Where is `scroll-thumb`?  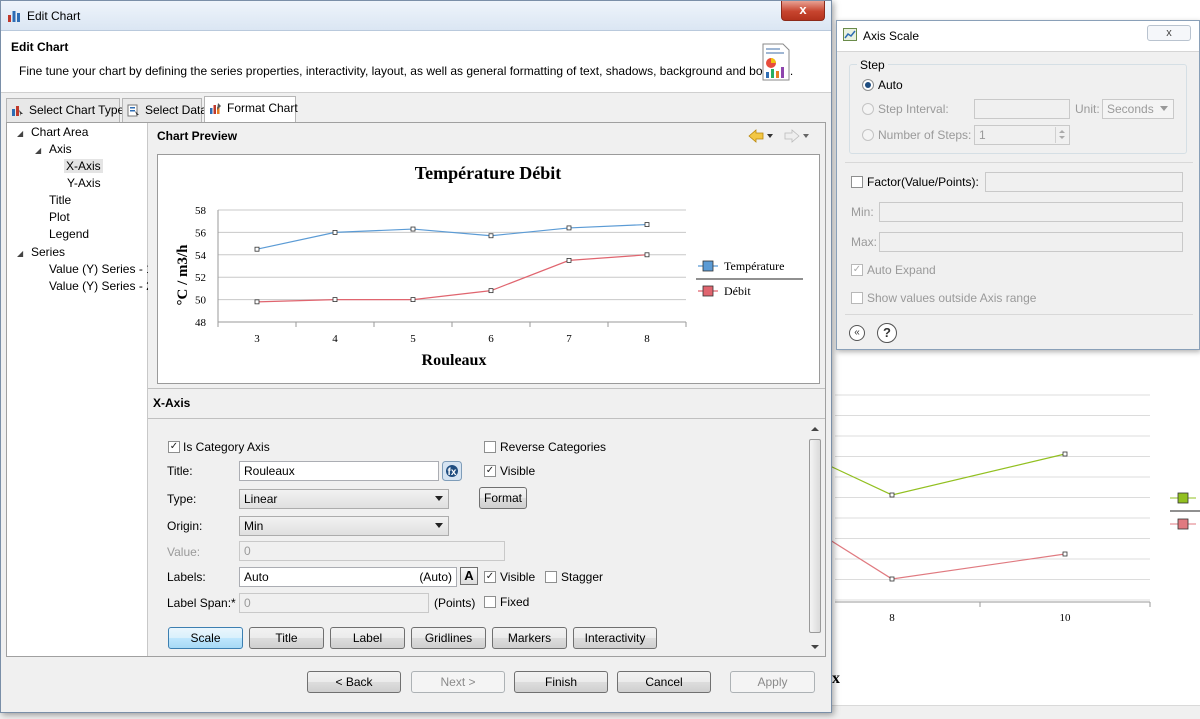
scroll-thumb is located at coordinates (815, 536).